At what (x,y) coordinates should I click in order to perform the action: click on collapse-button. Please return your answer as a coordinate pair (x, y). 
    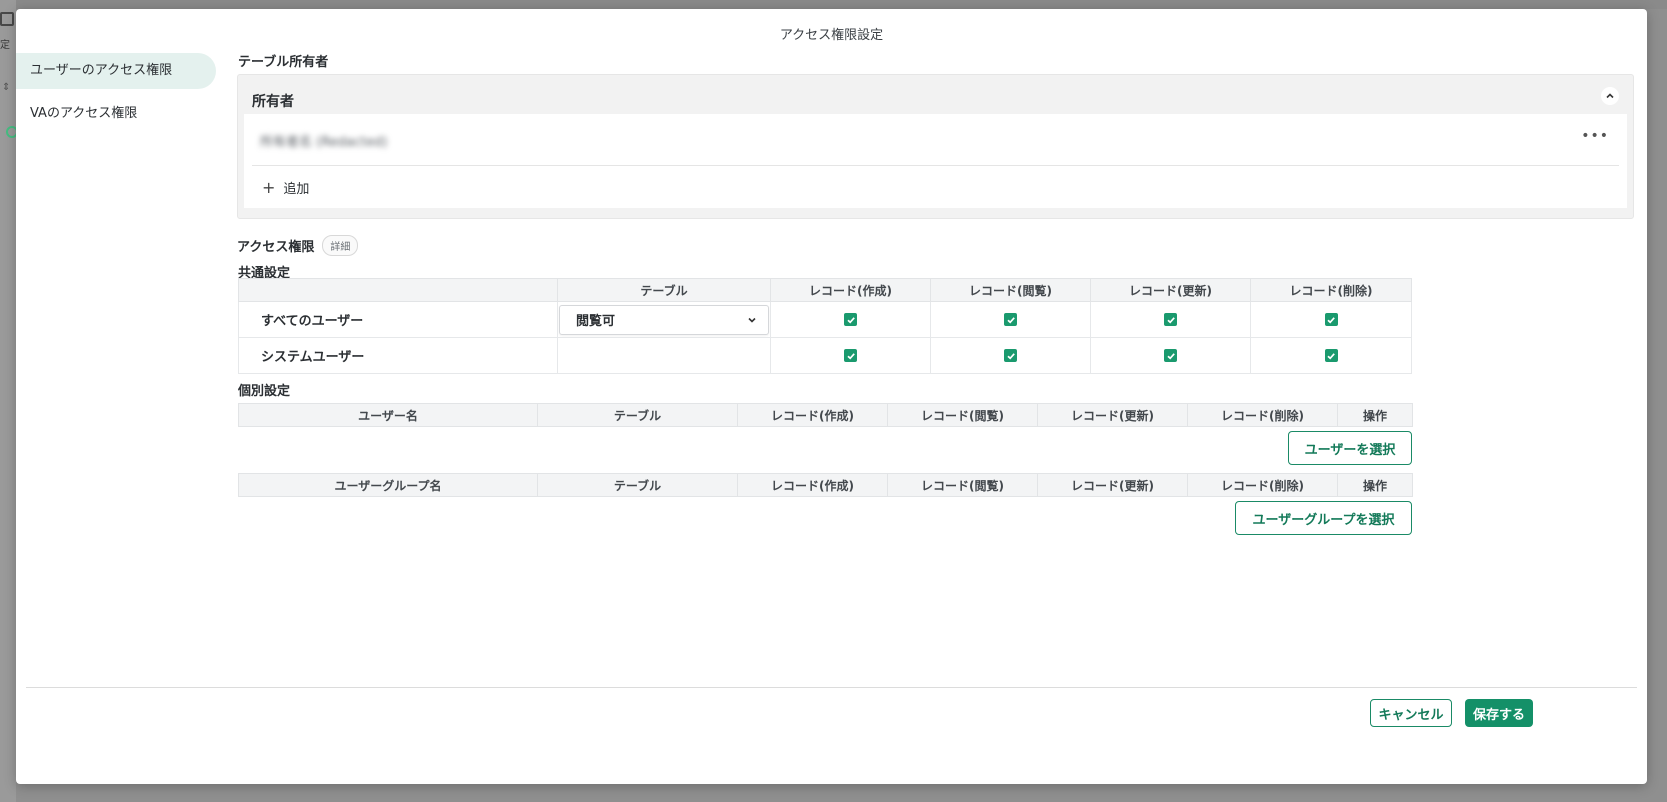
    Looking at the image, I should click on (1610, 96).